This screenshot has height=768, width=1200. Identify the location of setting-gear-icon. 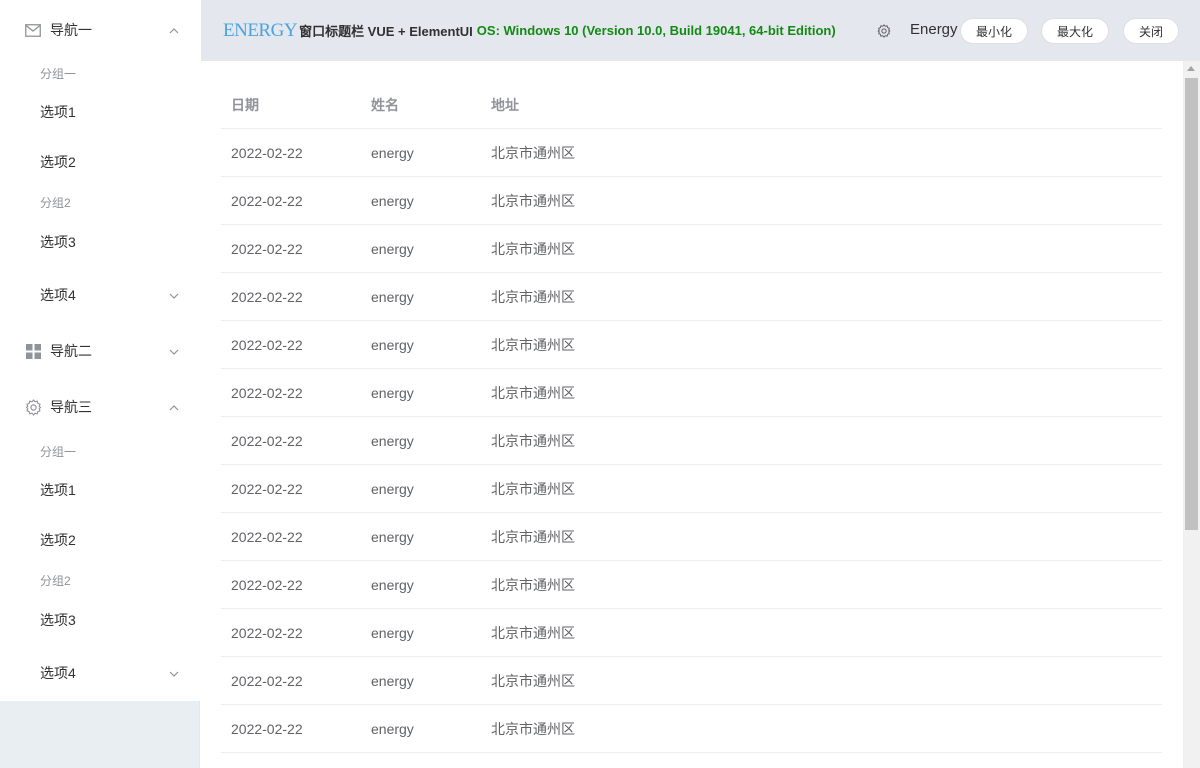
(33, 407).